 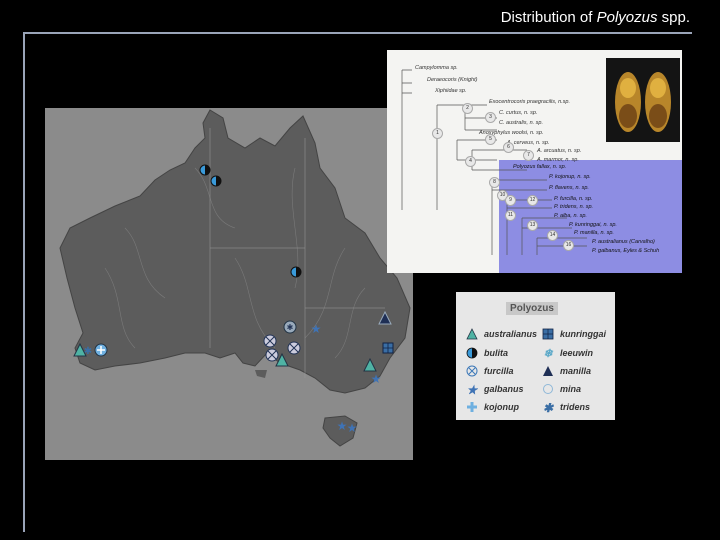 I want to click on taxon-label: P. australianus (Carvalho), so click(x=623, y=242).